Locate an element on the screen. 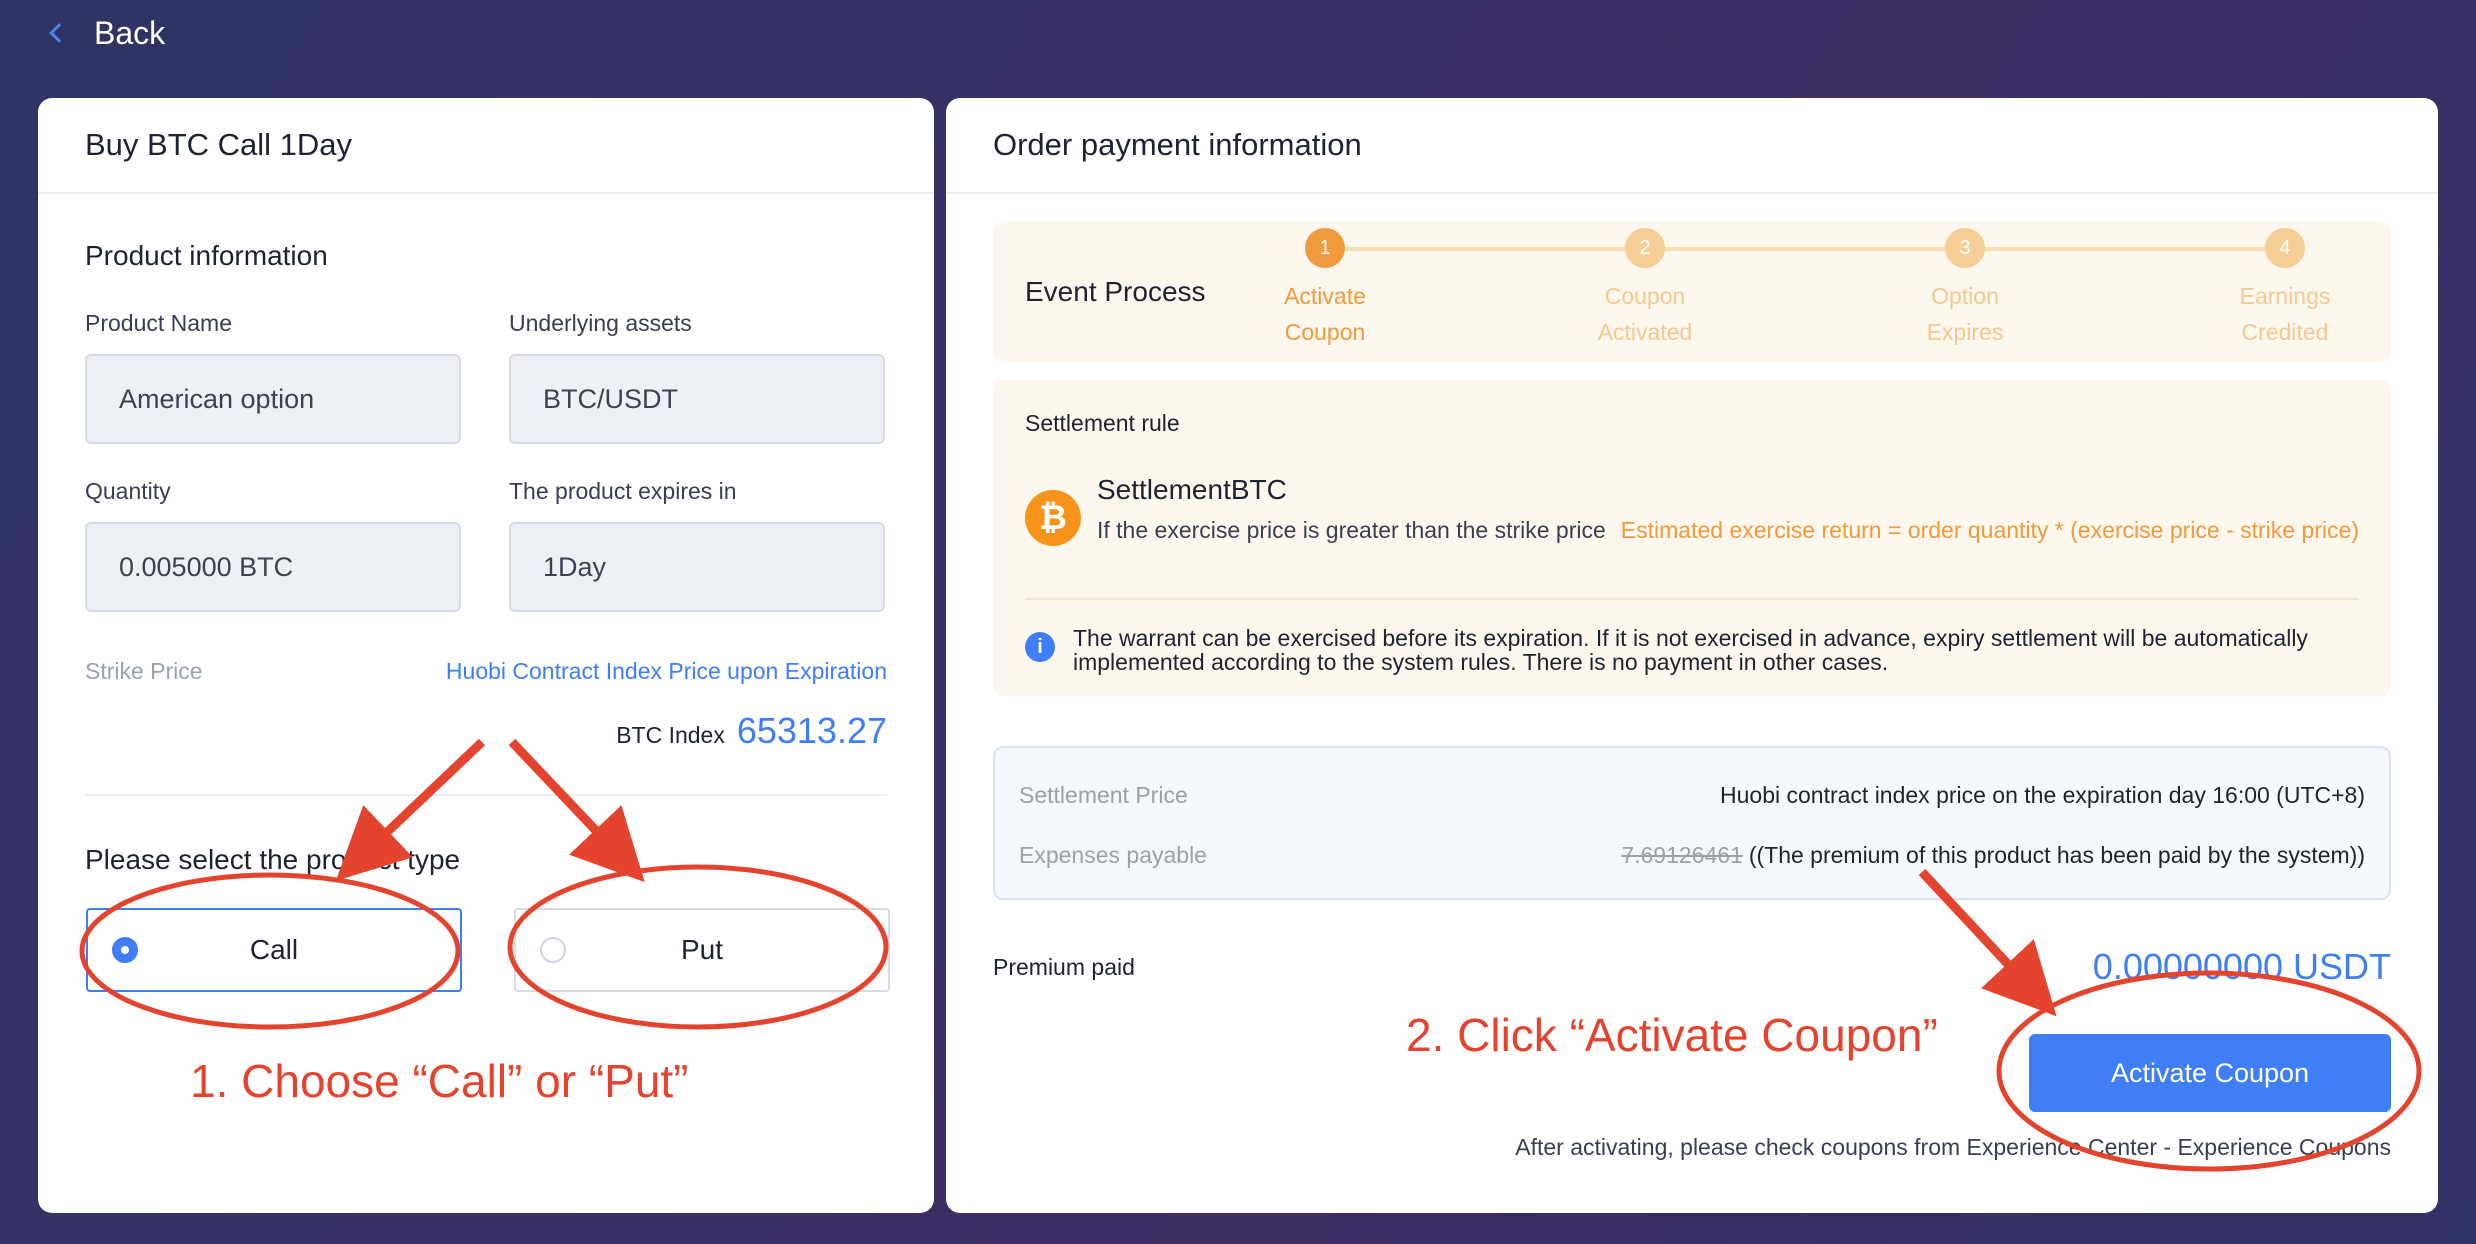 The width and height of the screenshot is (2476, 1244). radio-unchecked-icon is located at coordinates (553, 950).